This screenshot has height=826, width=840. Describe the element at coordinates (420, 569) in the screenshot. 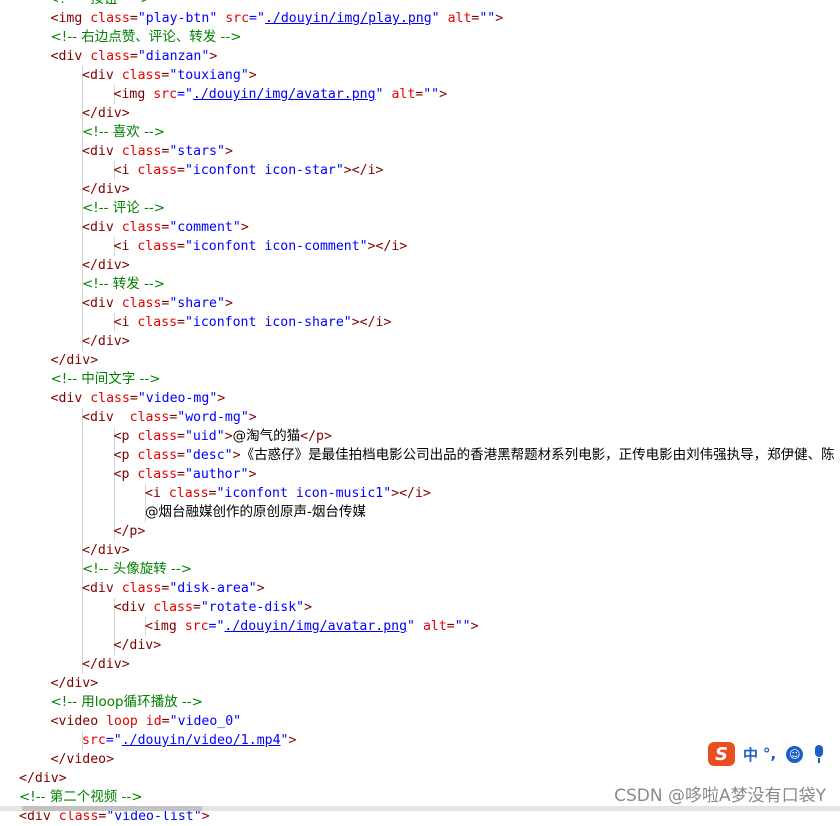

I see `code-line: <!-- 头像旋转 -->` at that location.